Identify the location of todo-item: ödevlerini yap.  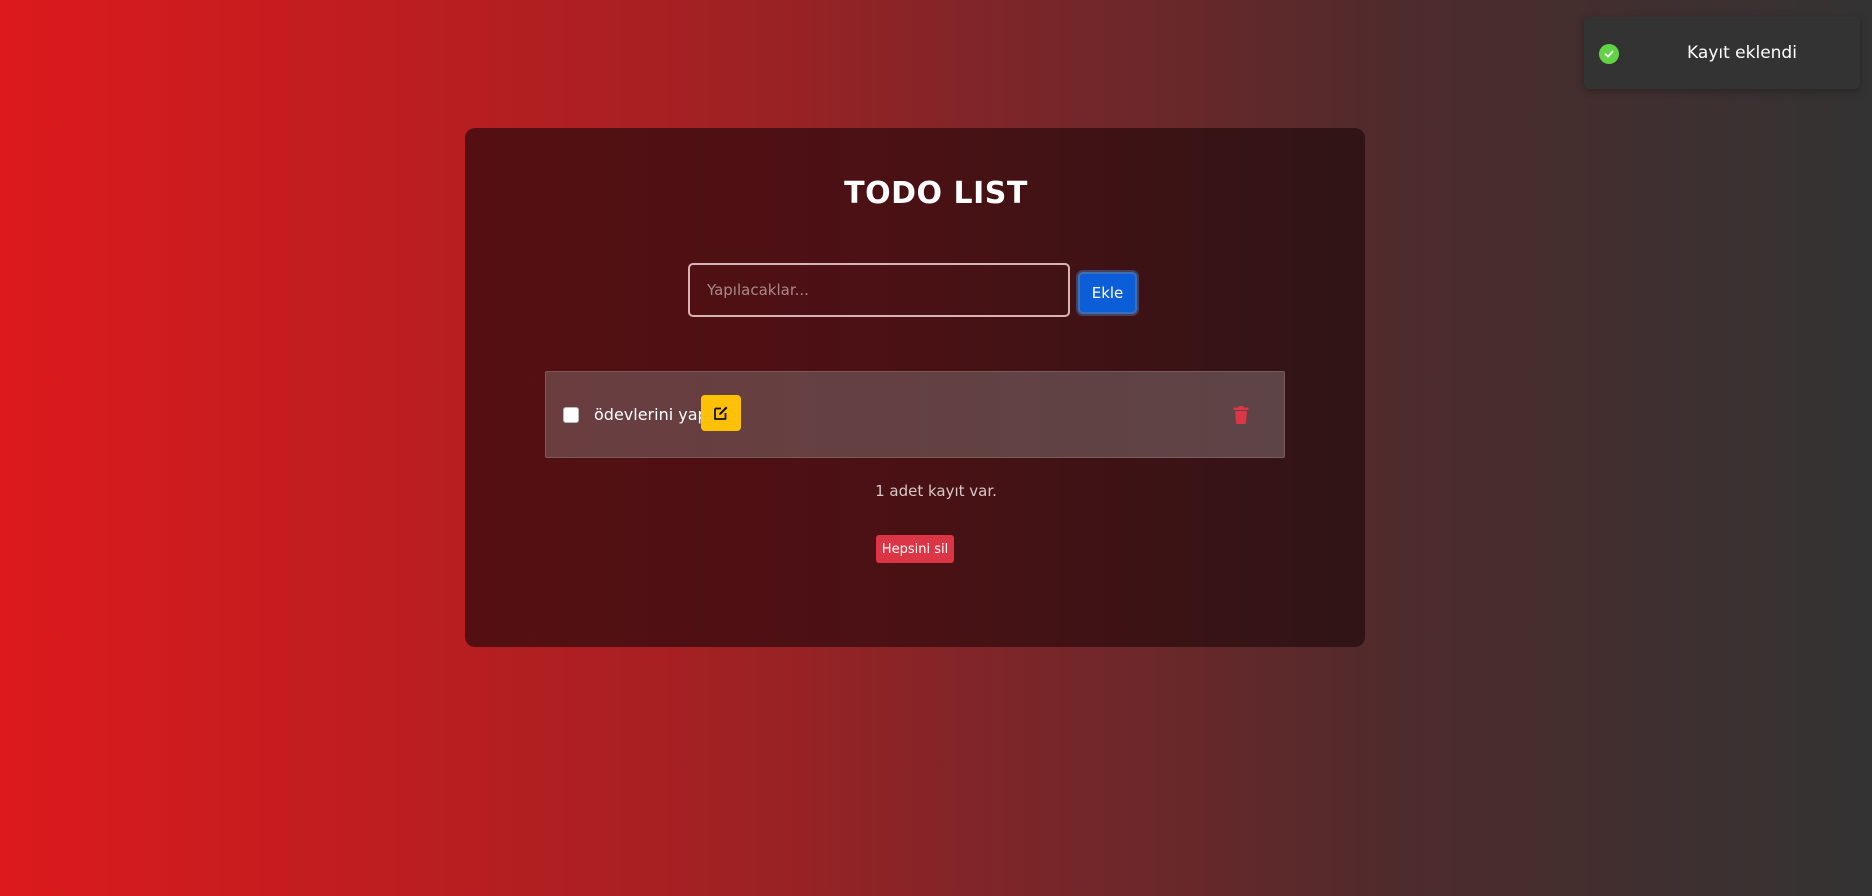
(915, 414).